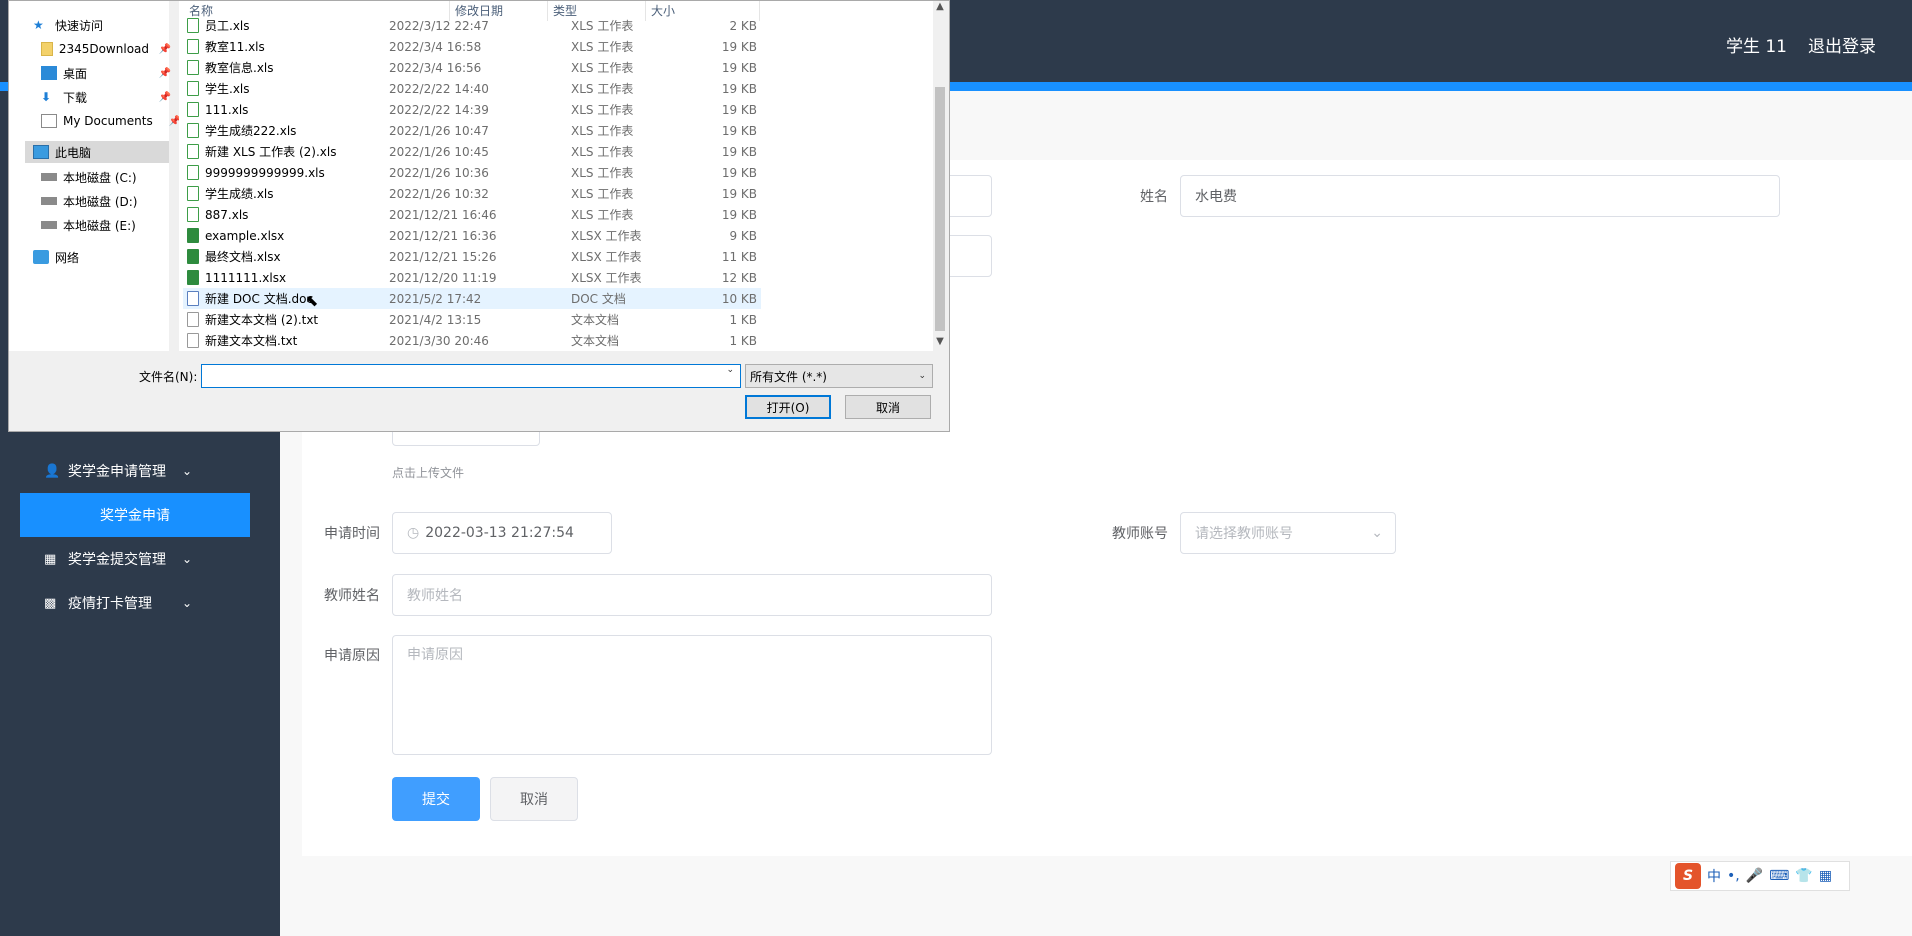  Describe the element at coordinates (739, 256) in the screenshot. I see `file-size: 11 KB` at that location.